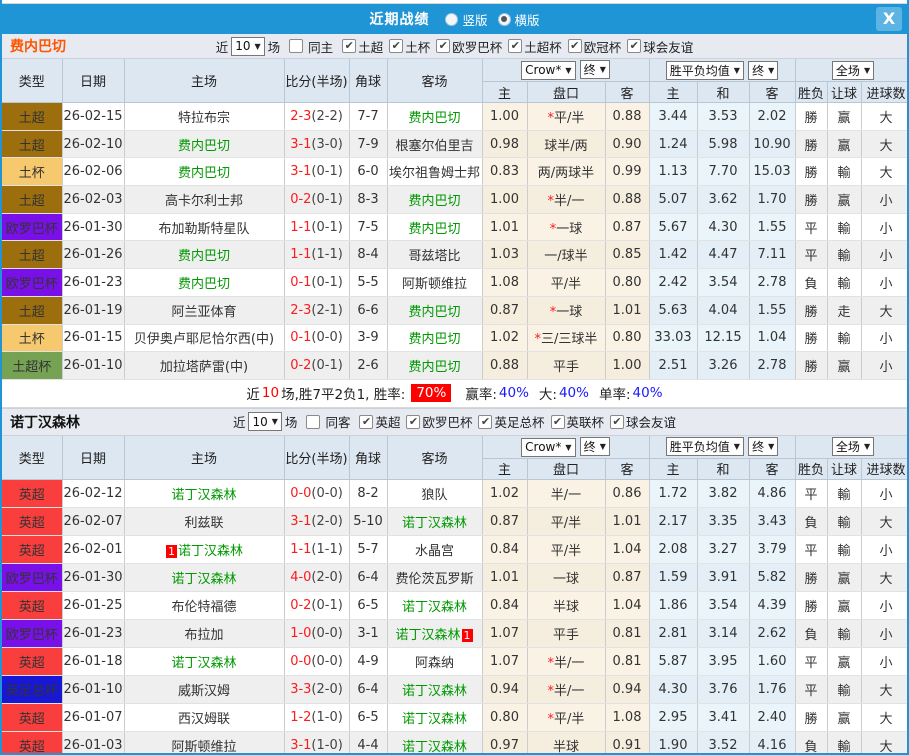 The image size is (909, 755). I want to click on data-cell: 1.55, so click(772, 310).